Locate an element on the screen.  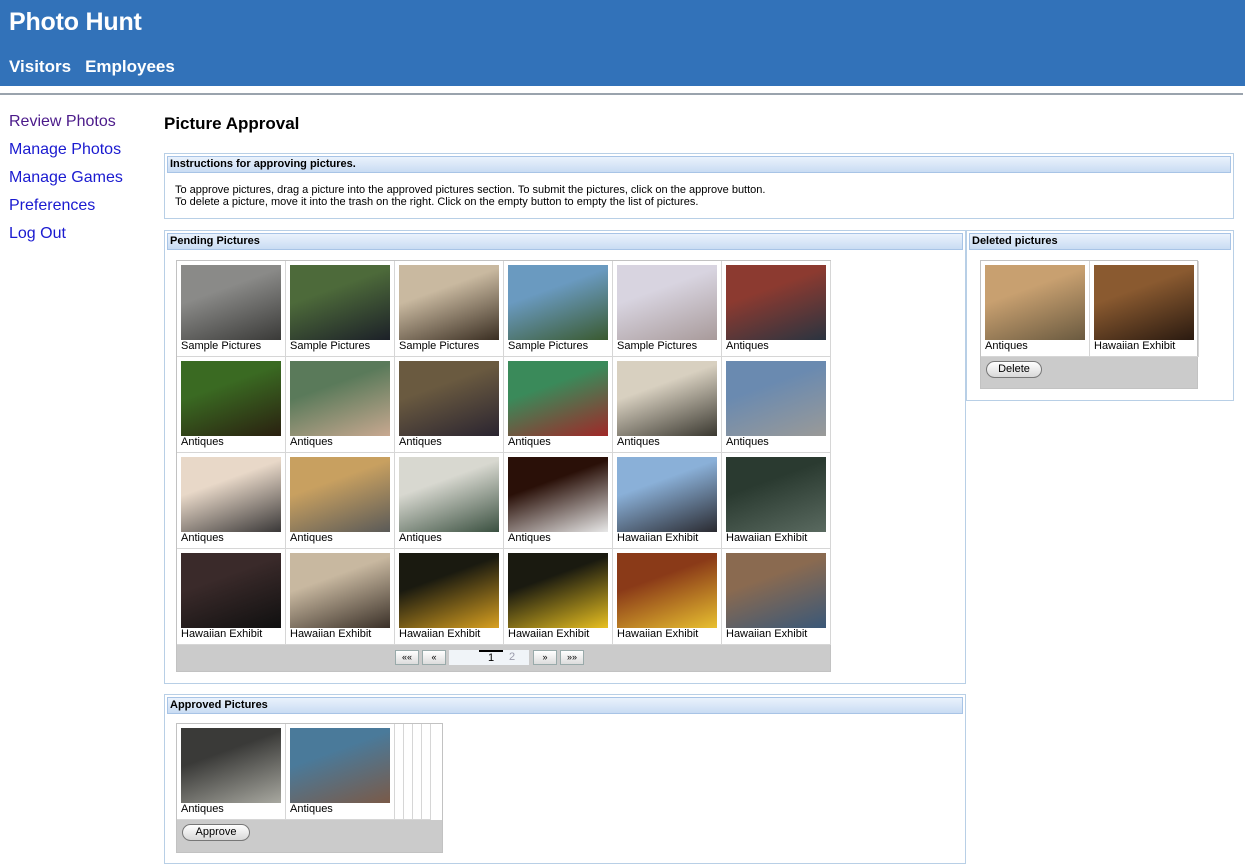
pager-page-1: 1 is located at coordinates (491, 657).